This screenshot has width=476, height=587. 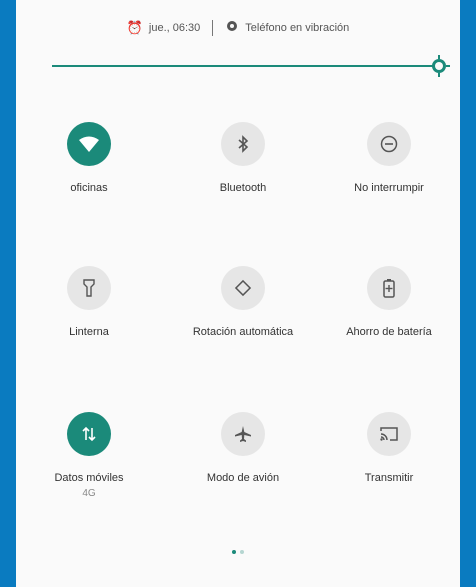 I want to click on tile-flashlight: Linterna, so click(x=89, y=302).